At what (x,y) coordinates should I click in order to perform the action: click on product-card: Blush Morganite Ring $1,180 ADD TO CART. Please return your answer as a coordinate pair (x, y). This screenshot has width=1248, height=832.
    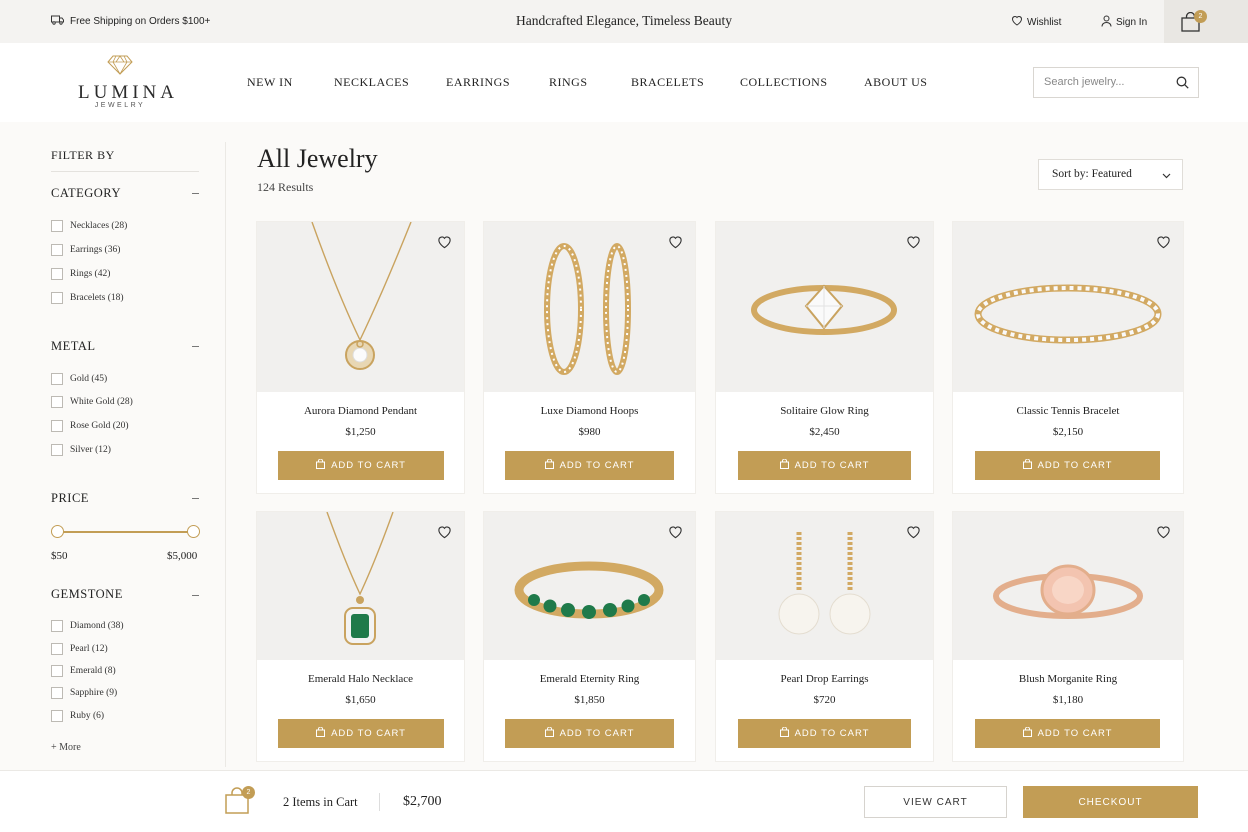
    Looking at the image, I should click on (1068, 636).